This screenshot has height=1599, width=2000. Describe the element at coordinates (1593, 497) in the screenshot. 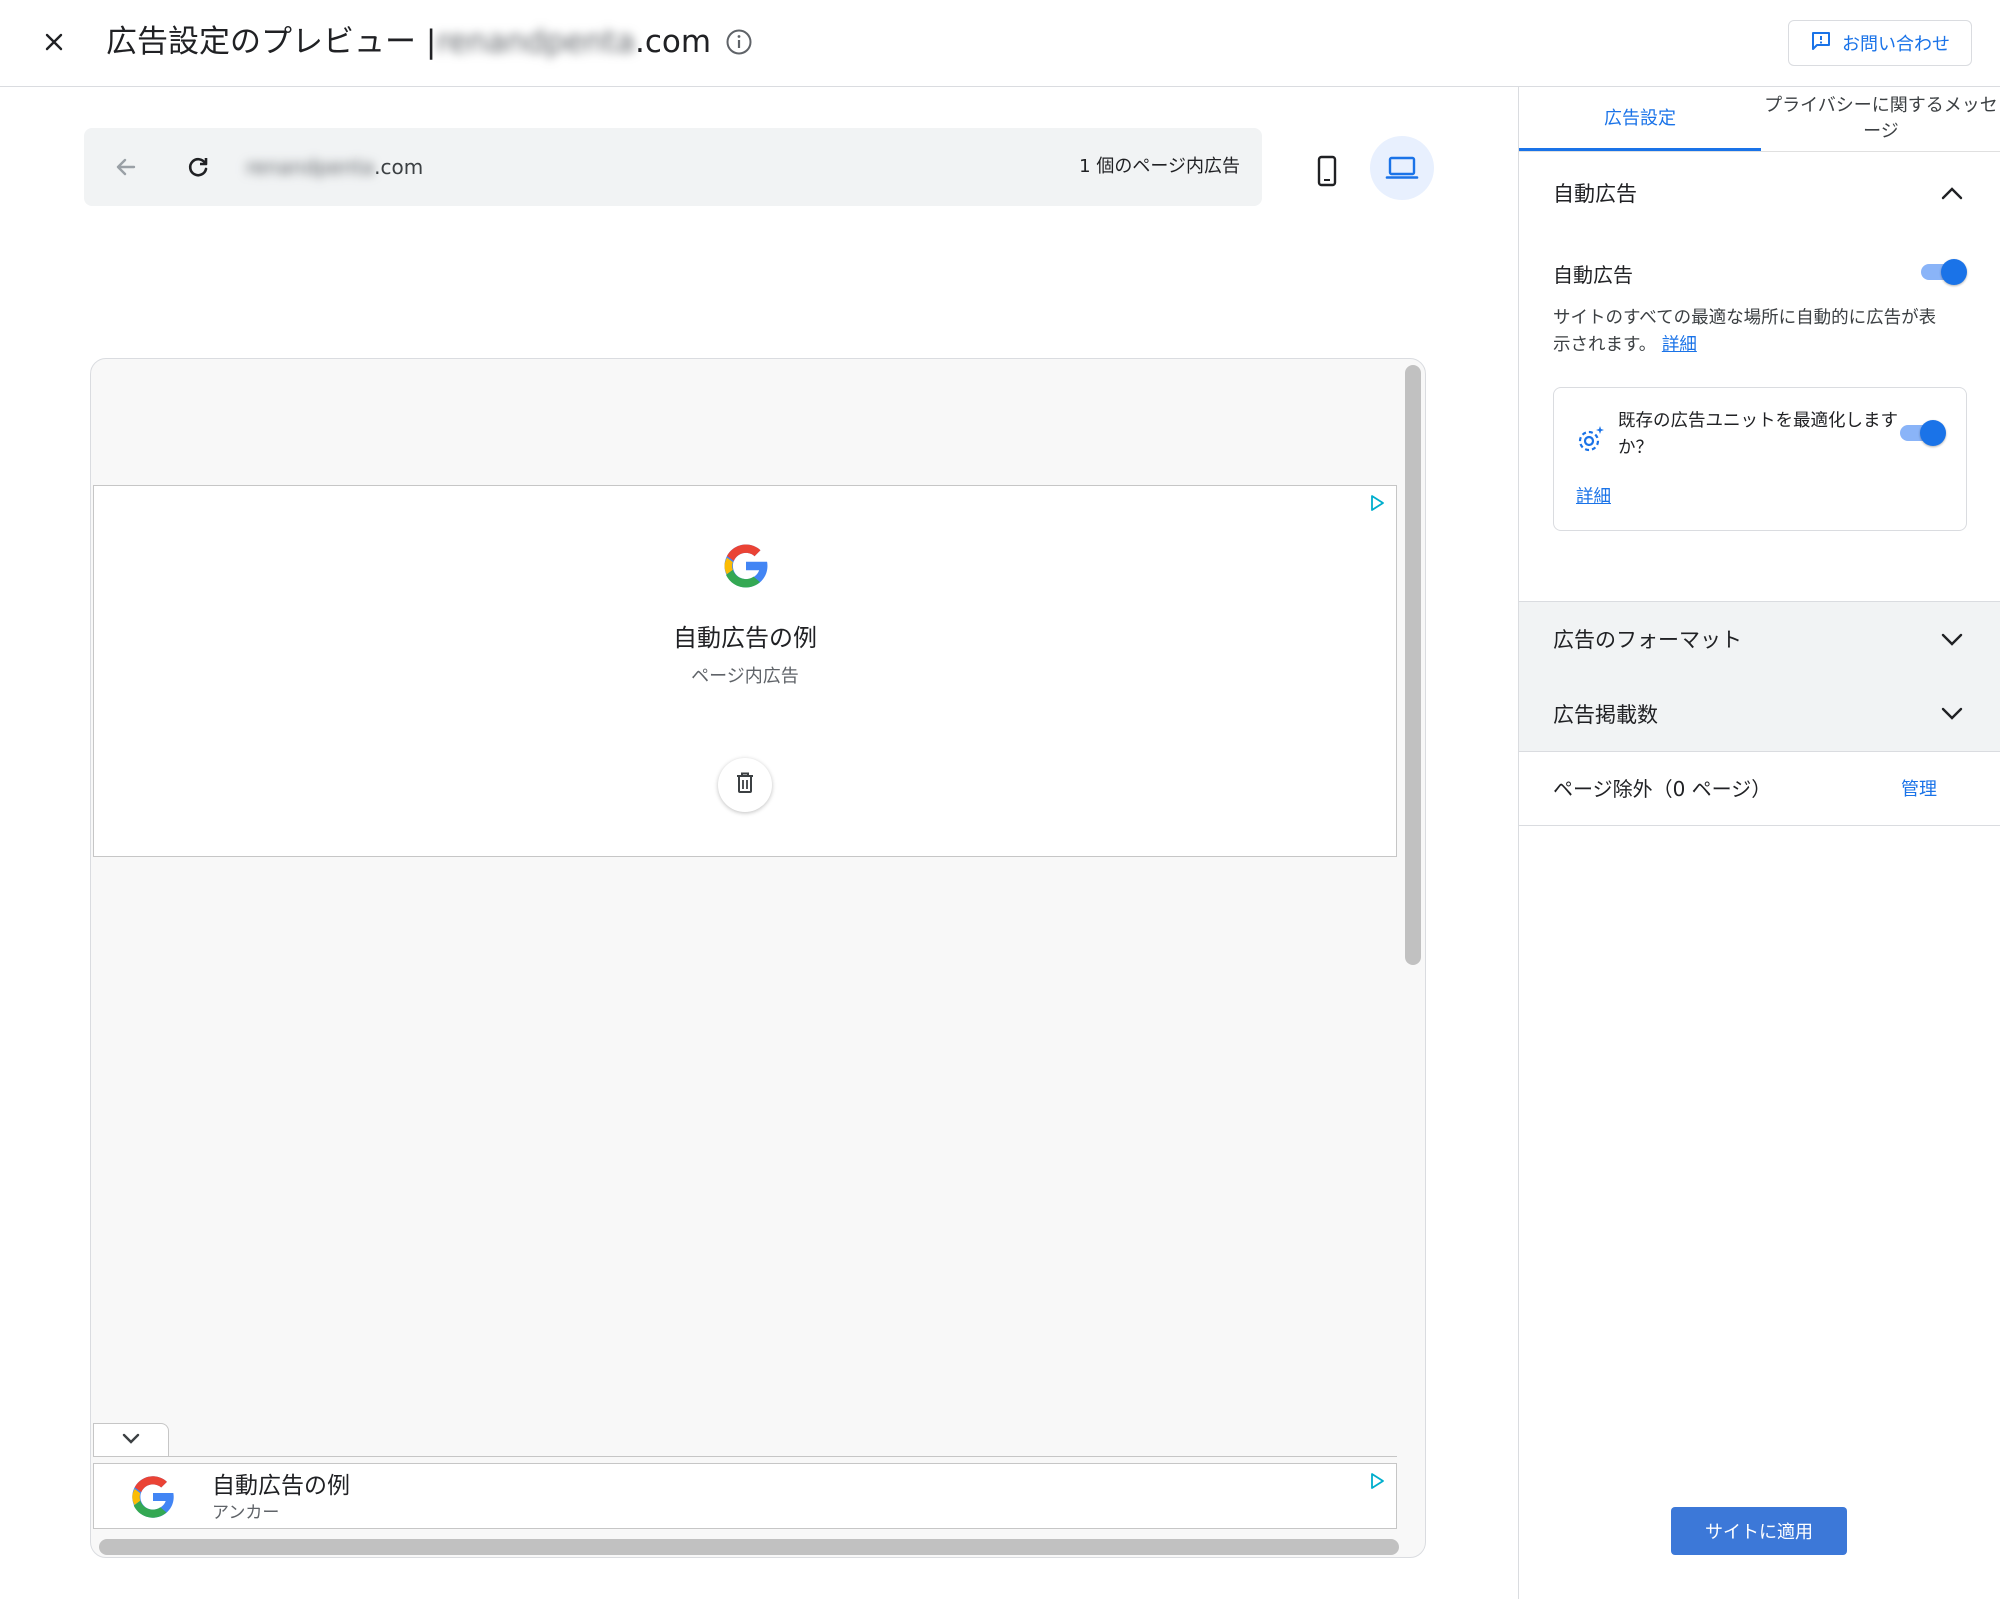

I see `optimize-details-link: 詳細` at that location.